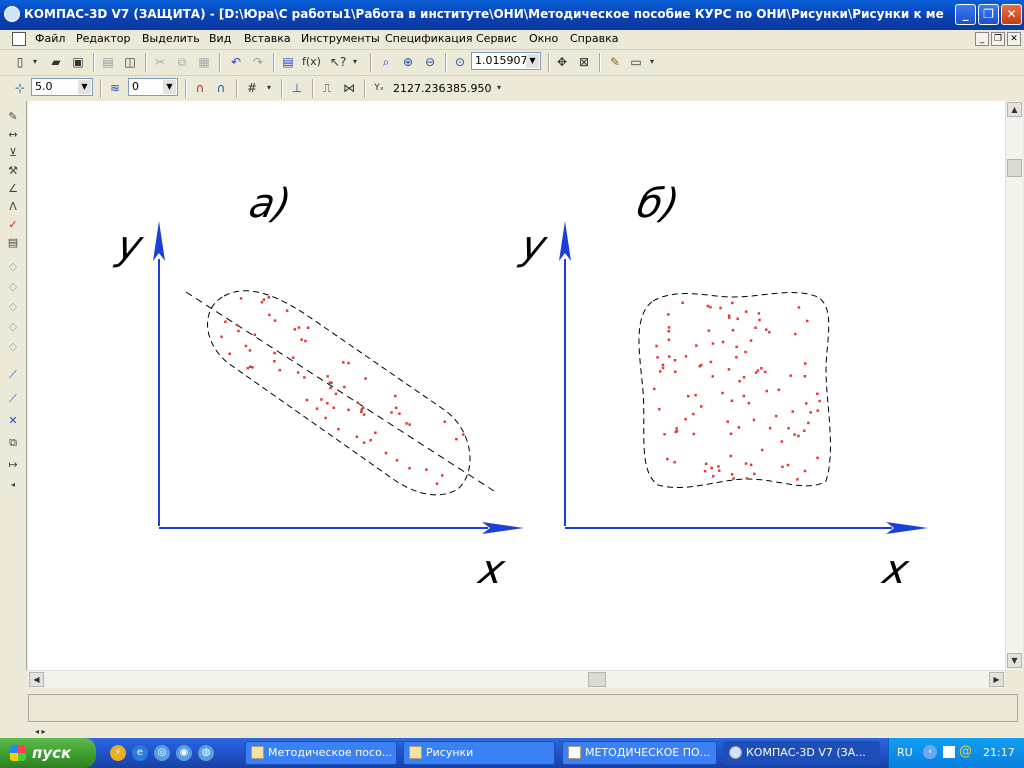  I want to click on quicklaunch-icon: ◉, so click(184, 753).